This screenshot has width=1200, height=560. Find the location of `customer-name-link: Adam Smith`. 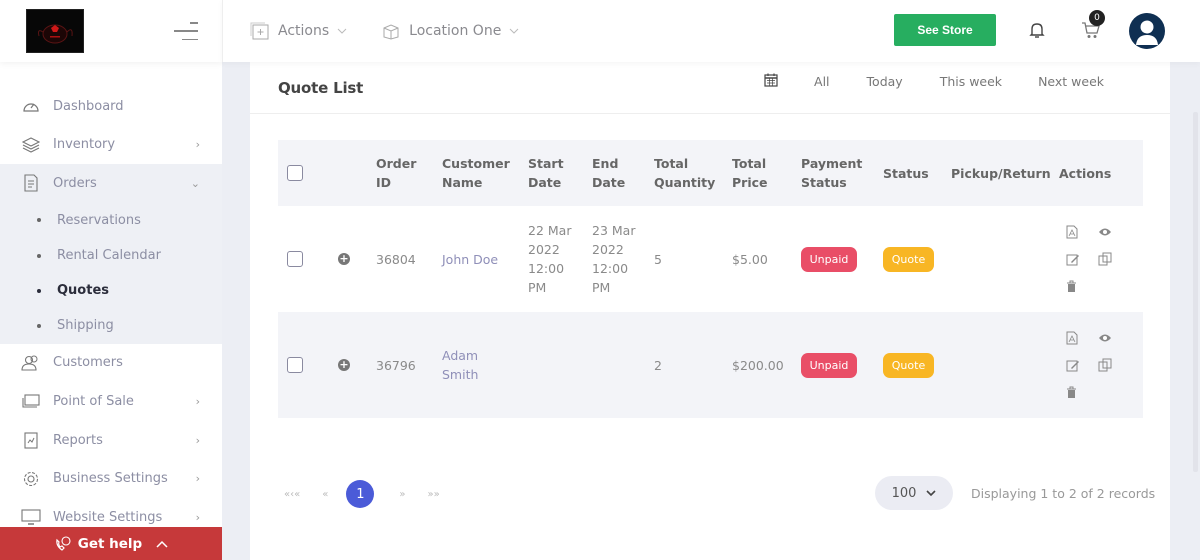

customer-name-link: Adam Smith is located at coordinates (485, 365).